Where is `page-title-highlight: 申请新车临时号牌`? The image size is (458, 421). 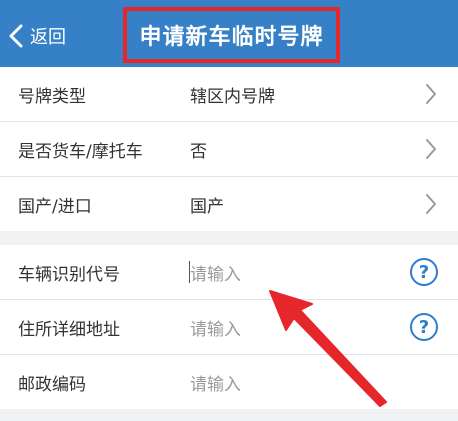 page-title-highlight: 申请新车临时号牌 is located at coordinates (231, 35).